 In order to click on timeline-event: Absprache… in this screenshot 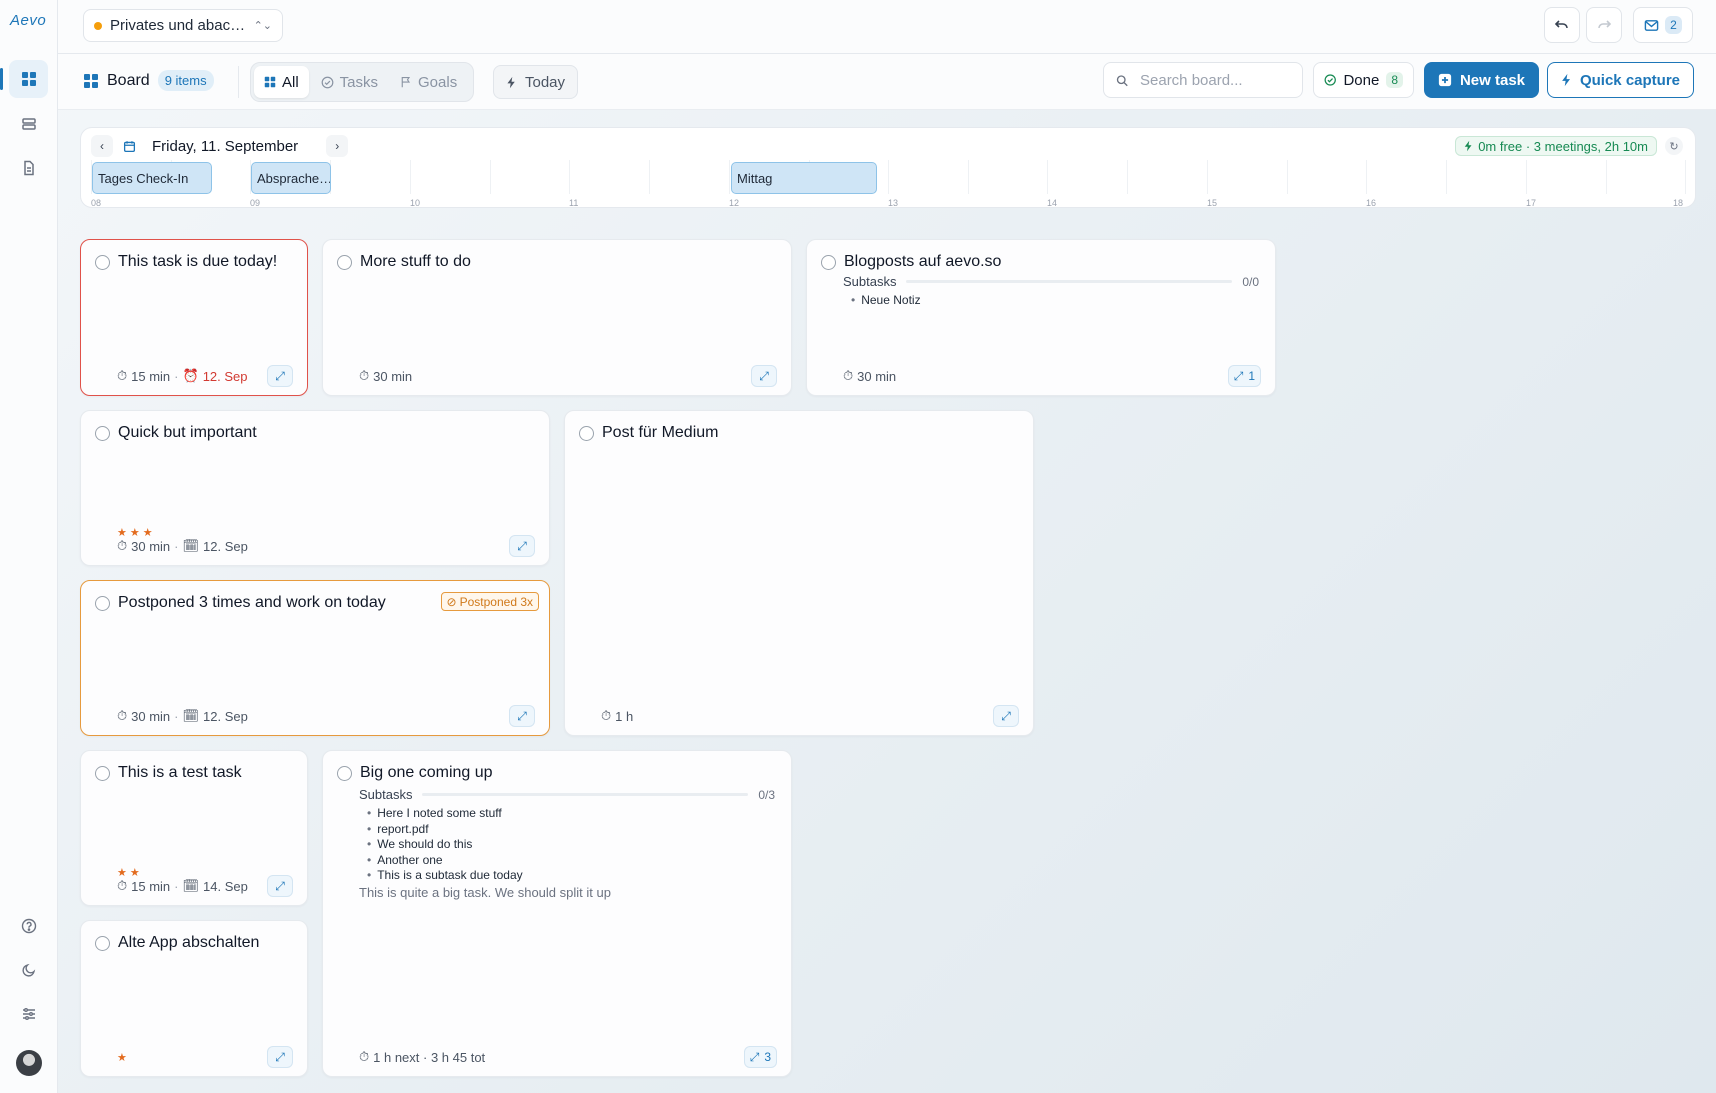, I will do `click(291, 178)`.